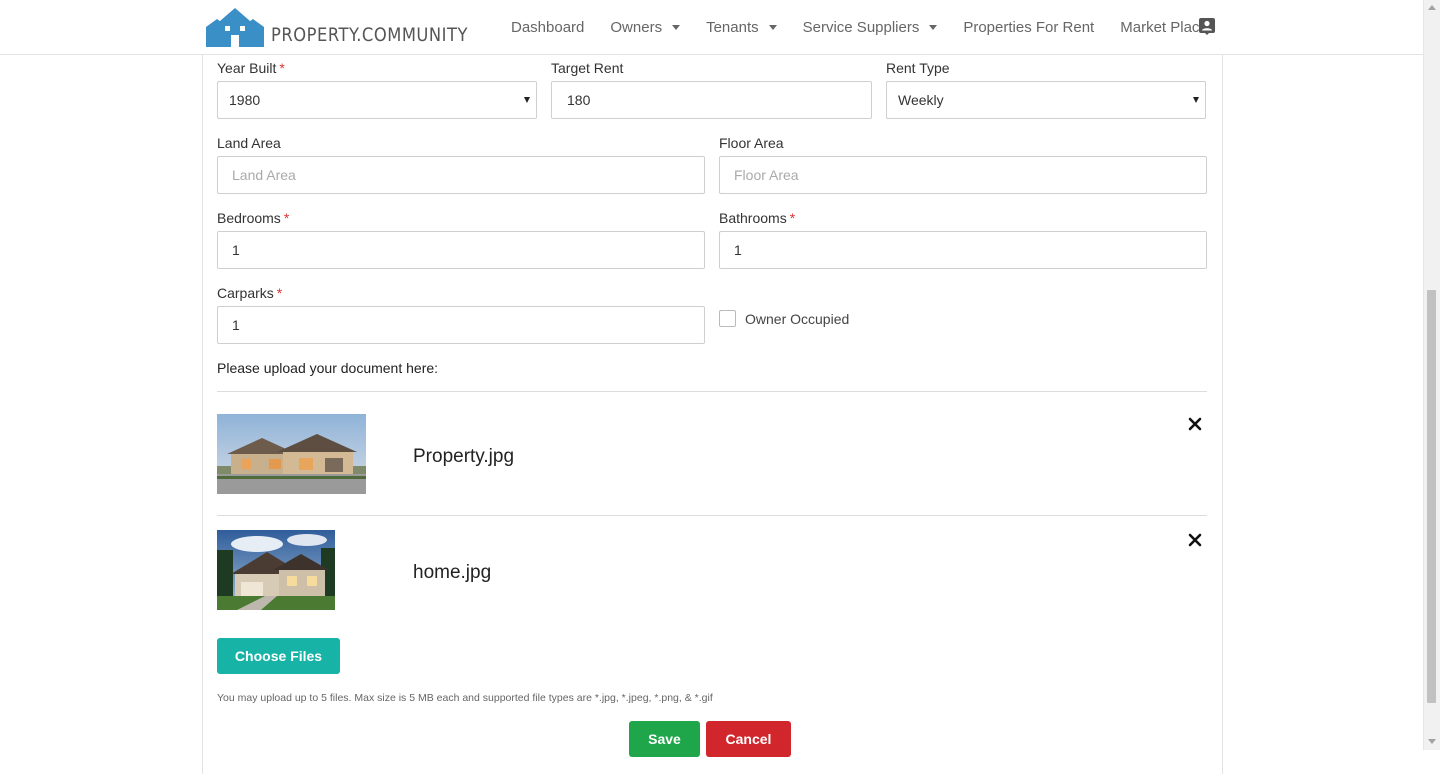  I want to click on property-photo, so click(291, 454).